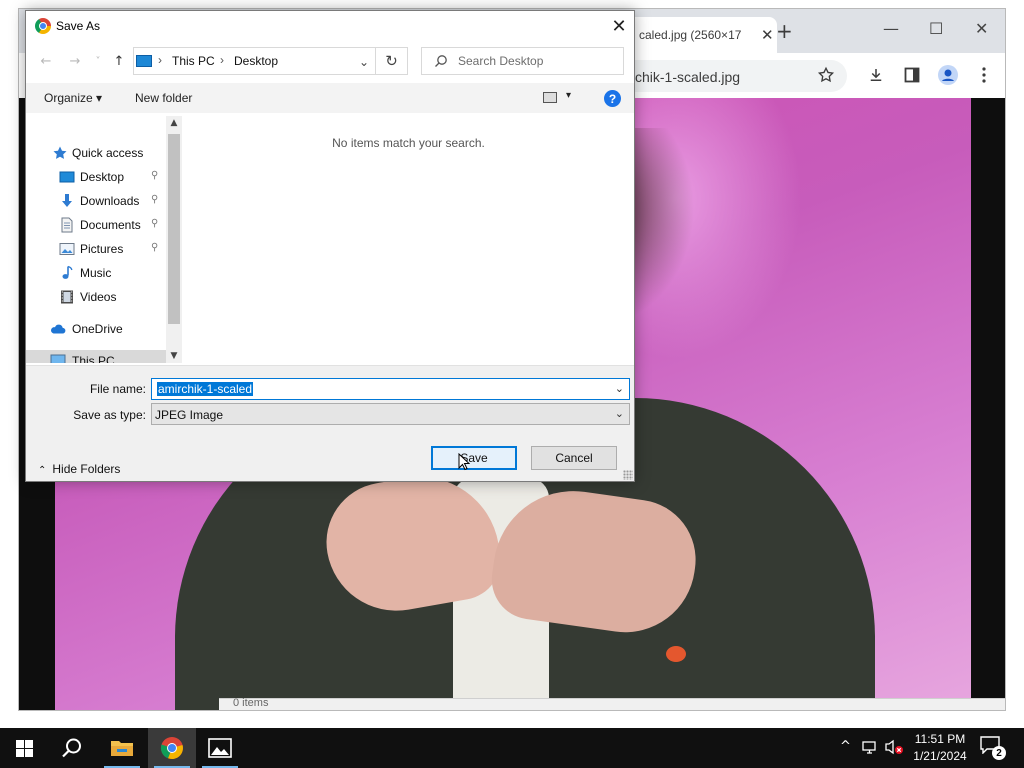  What do you see at coordinates (392, 61) in the screenshot?
I see `refresh-icon: ↻` at bounding box center [392, 61].